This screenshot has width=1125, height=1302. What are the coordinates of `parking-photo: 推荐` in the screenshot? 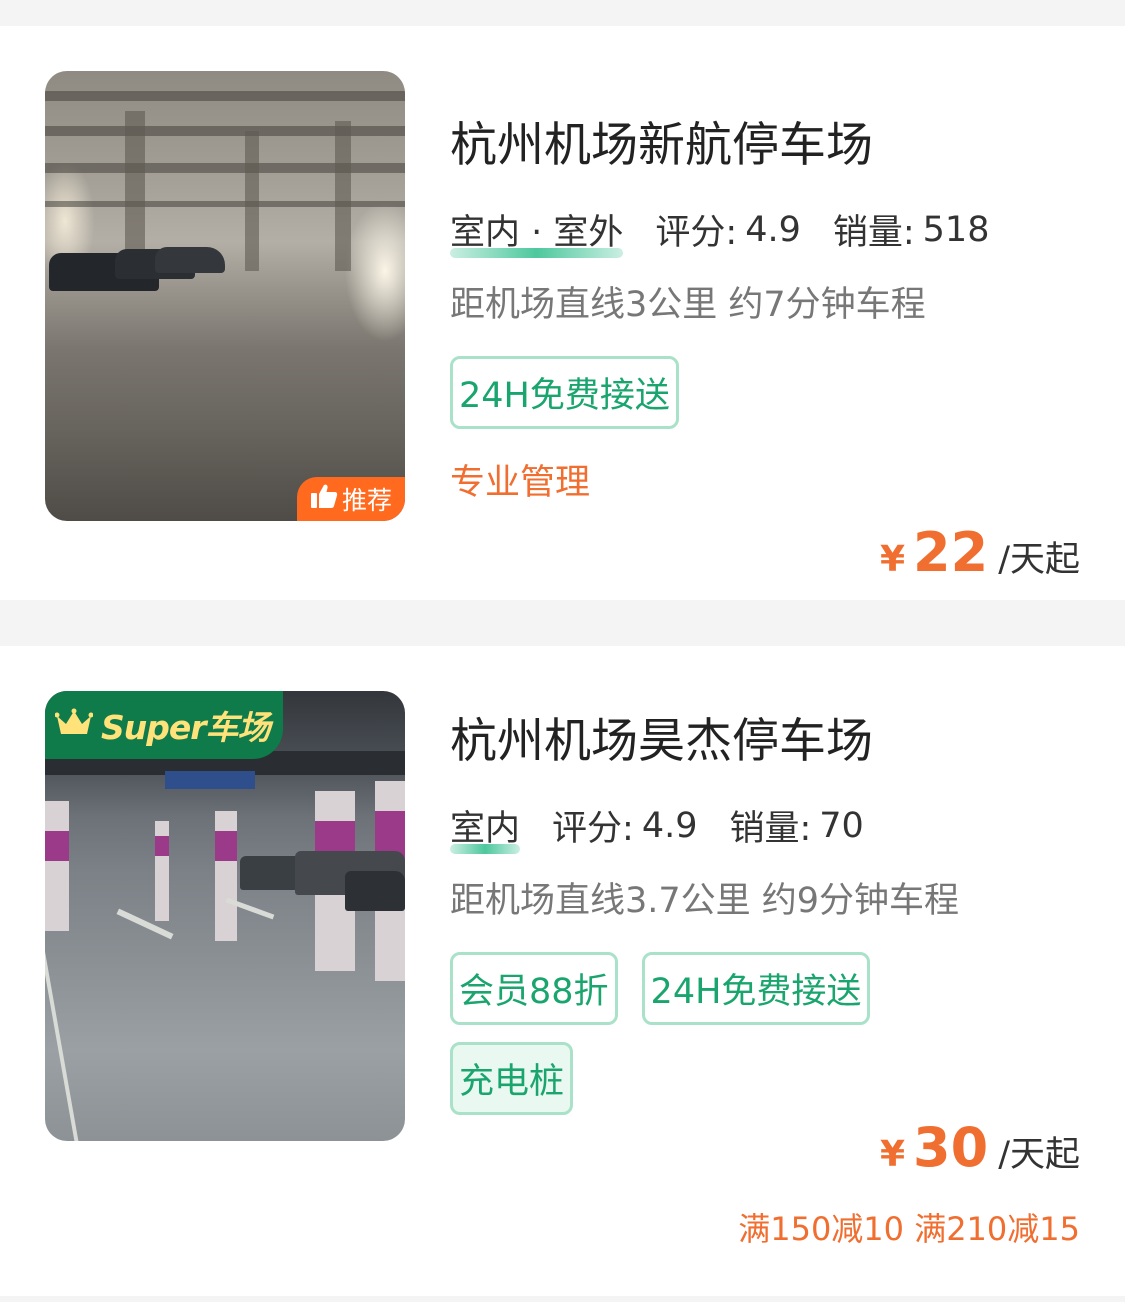 It's located at (225, 296).